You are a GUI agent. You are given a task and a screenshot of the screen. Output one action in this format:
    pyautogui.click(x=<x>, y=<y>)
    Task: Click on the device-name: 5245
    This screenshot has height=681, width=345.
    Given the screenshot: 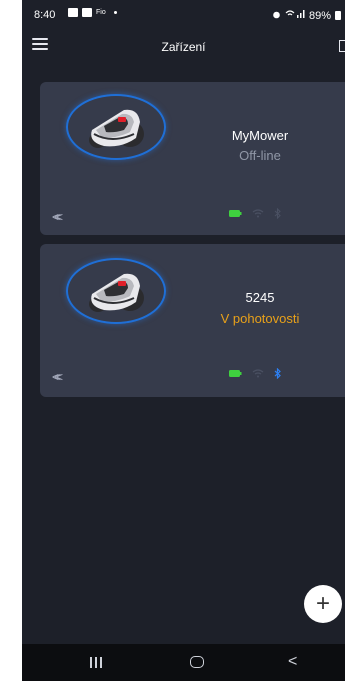 What is the action you would take?
    pyautogui.click(x=260, y=297)
    